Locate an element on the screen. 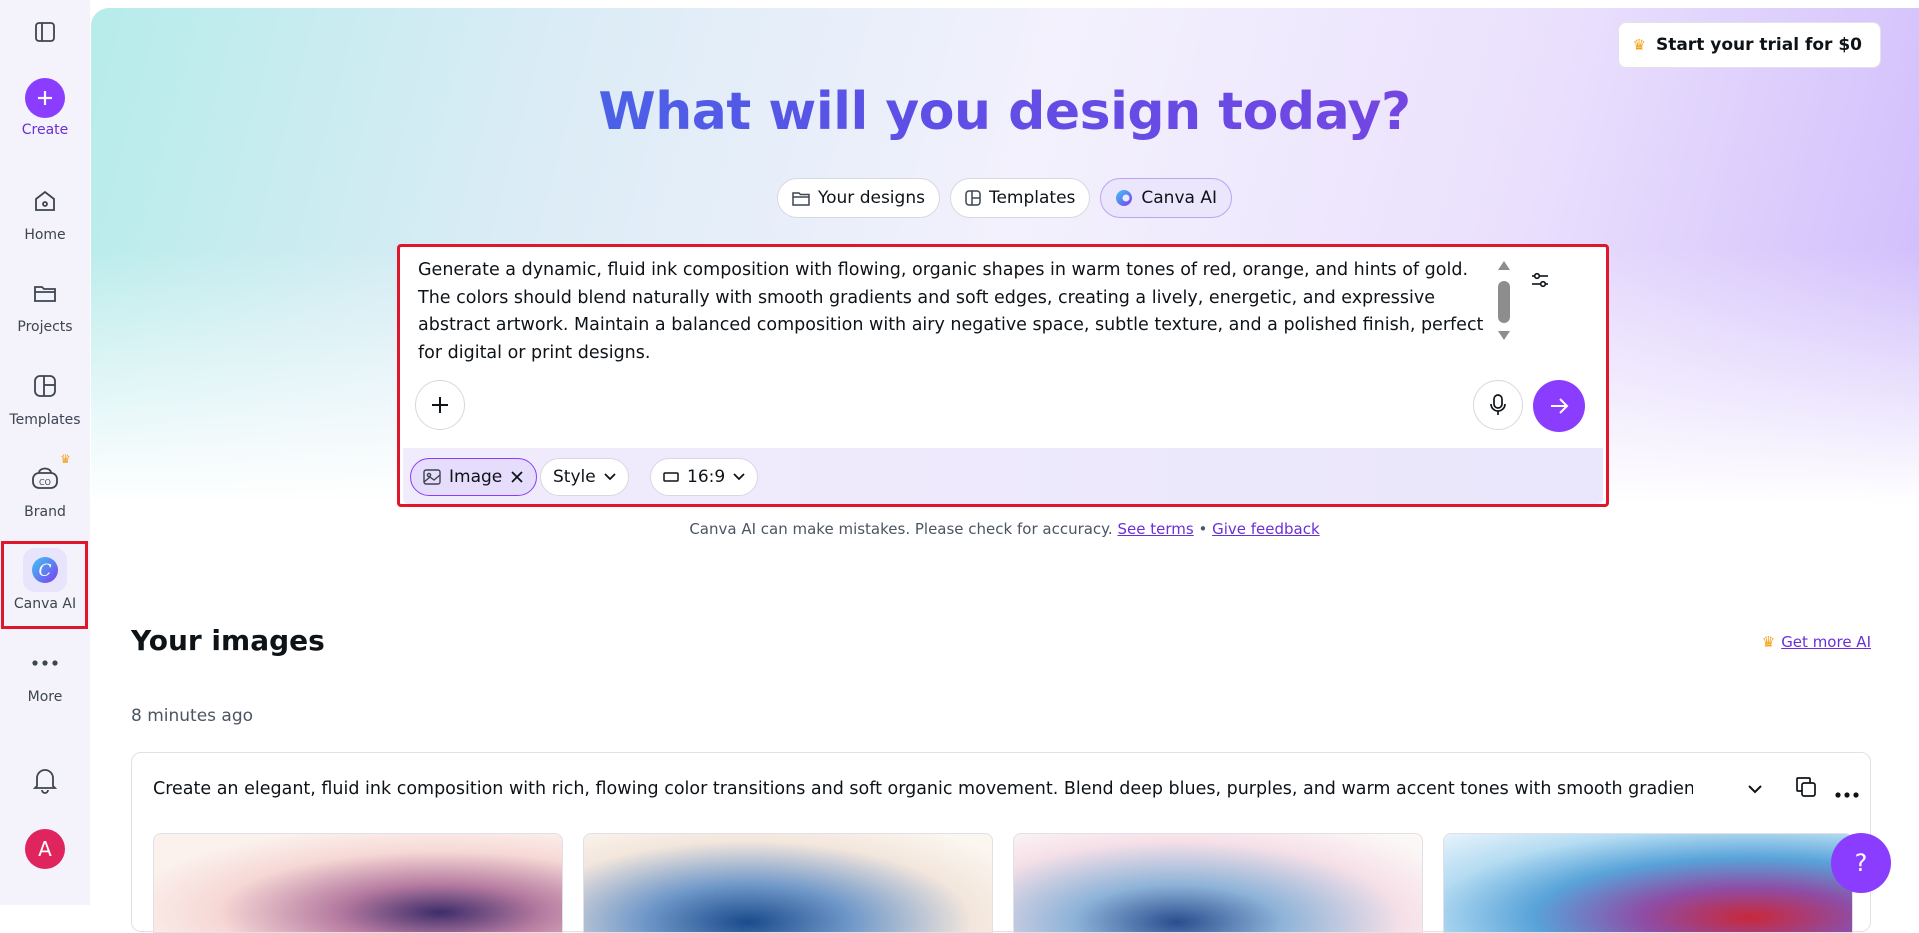  canva-ai-icon: C is located at coordinates (45, 570).